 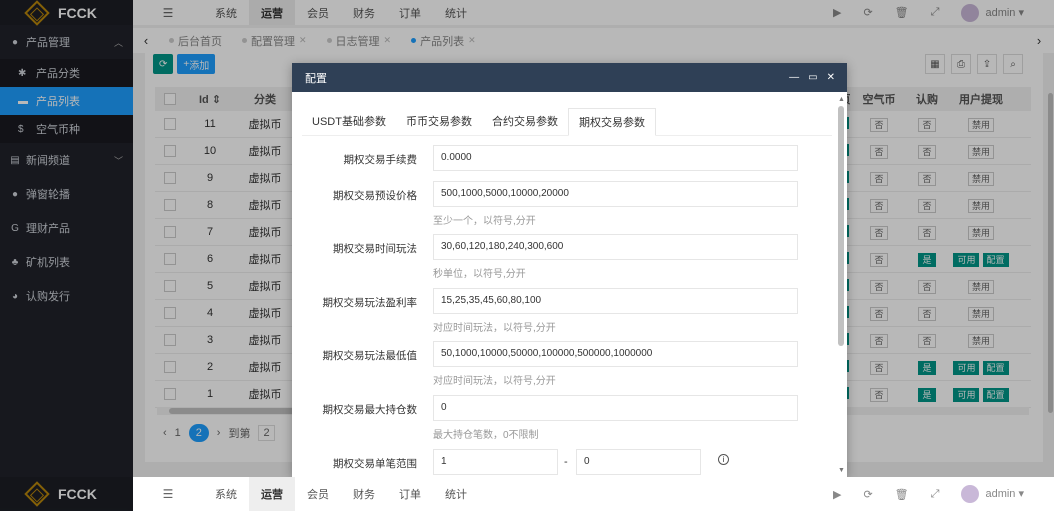 What do you see at coordinates (867, 494) in the screenshot?
I see `refresh-icon: ⟳` at bounding box center [867, 494].